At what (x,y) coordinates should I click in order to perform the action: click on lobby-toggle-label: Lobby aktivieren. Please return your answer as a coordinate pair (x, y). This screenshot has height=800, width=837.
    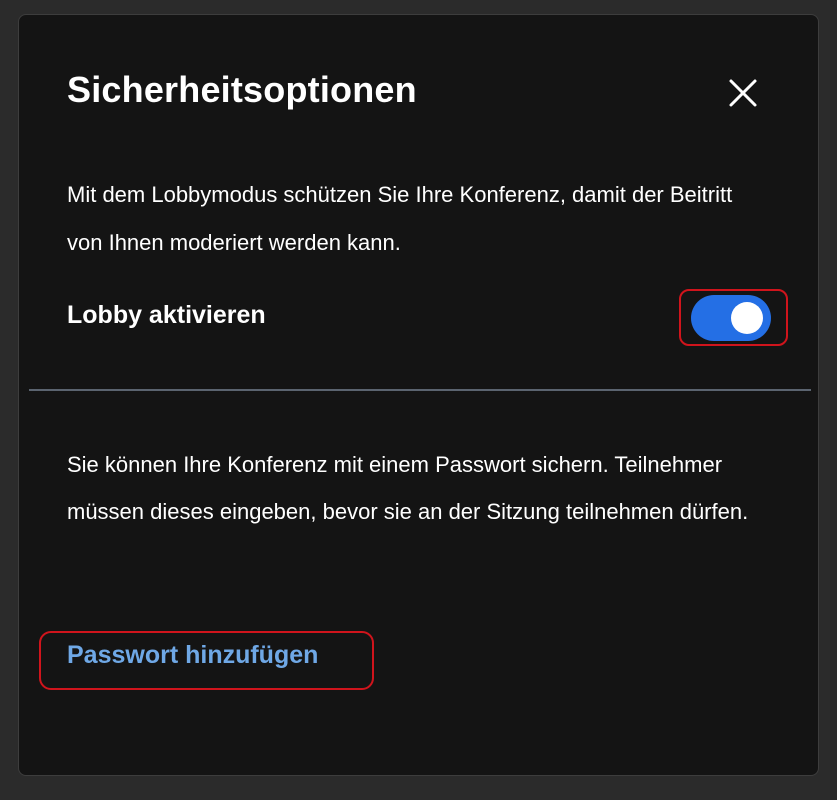
    Looking at the image, I should click on (166, 315).